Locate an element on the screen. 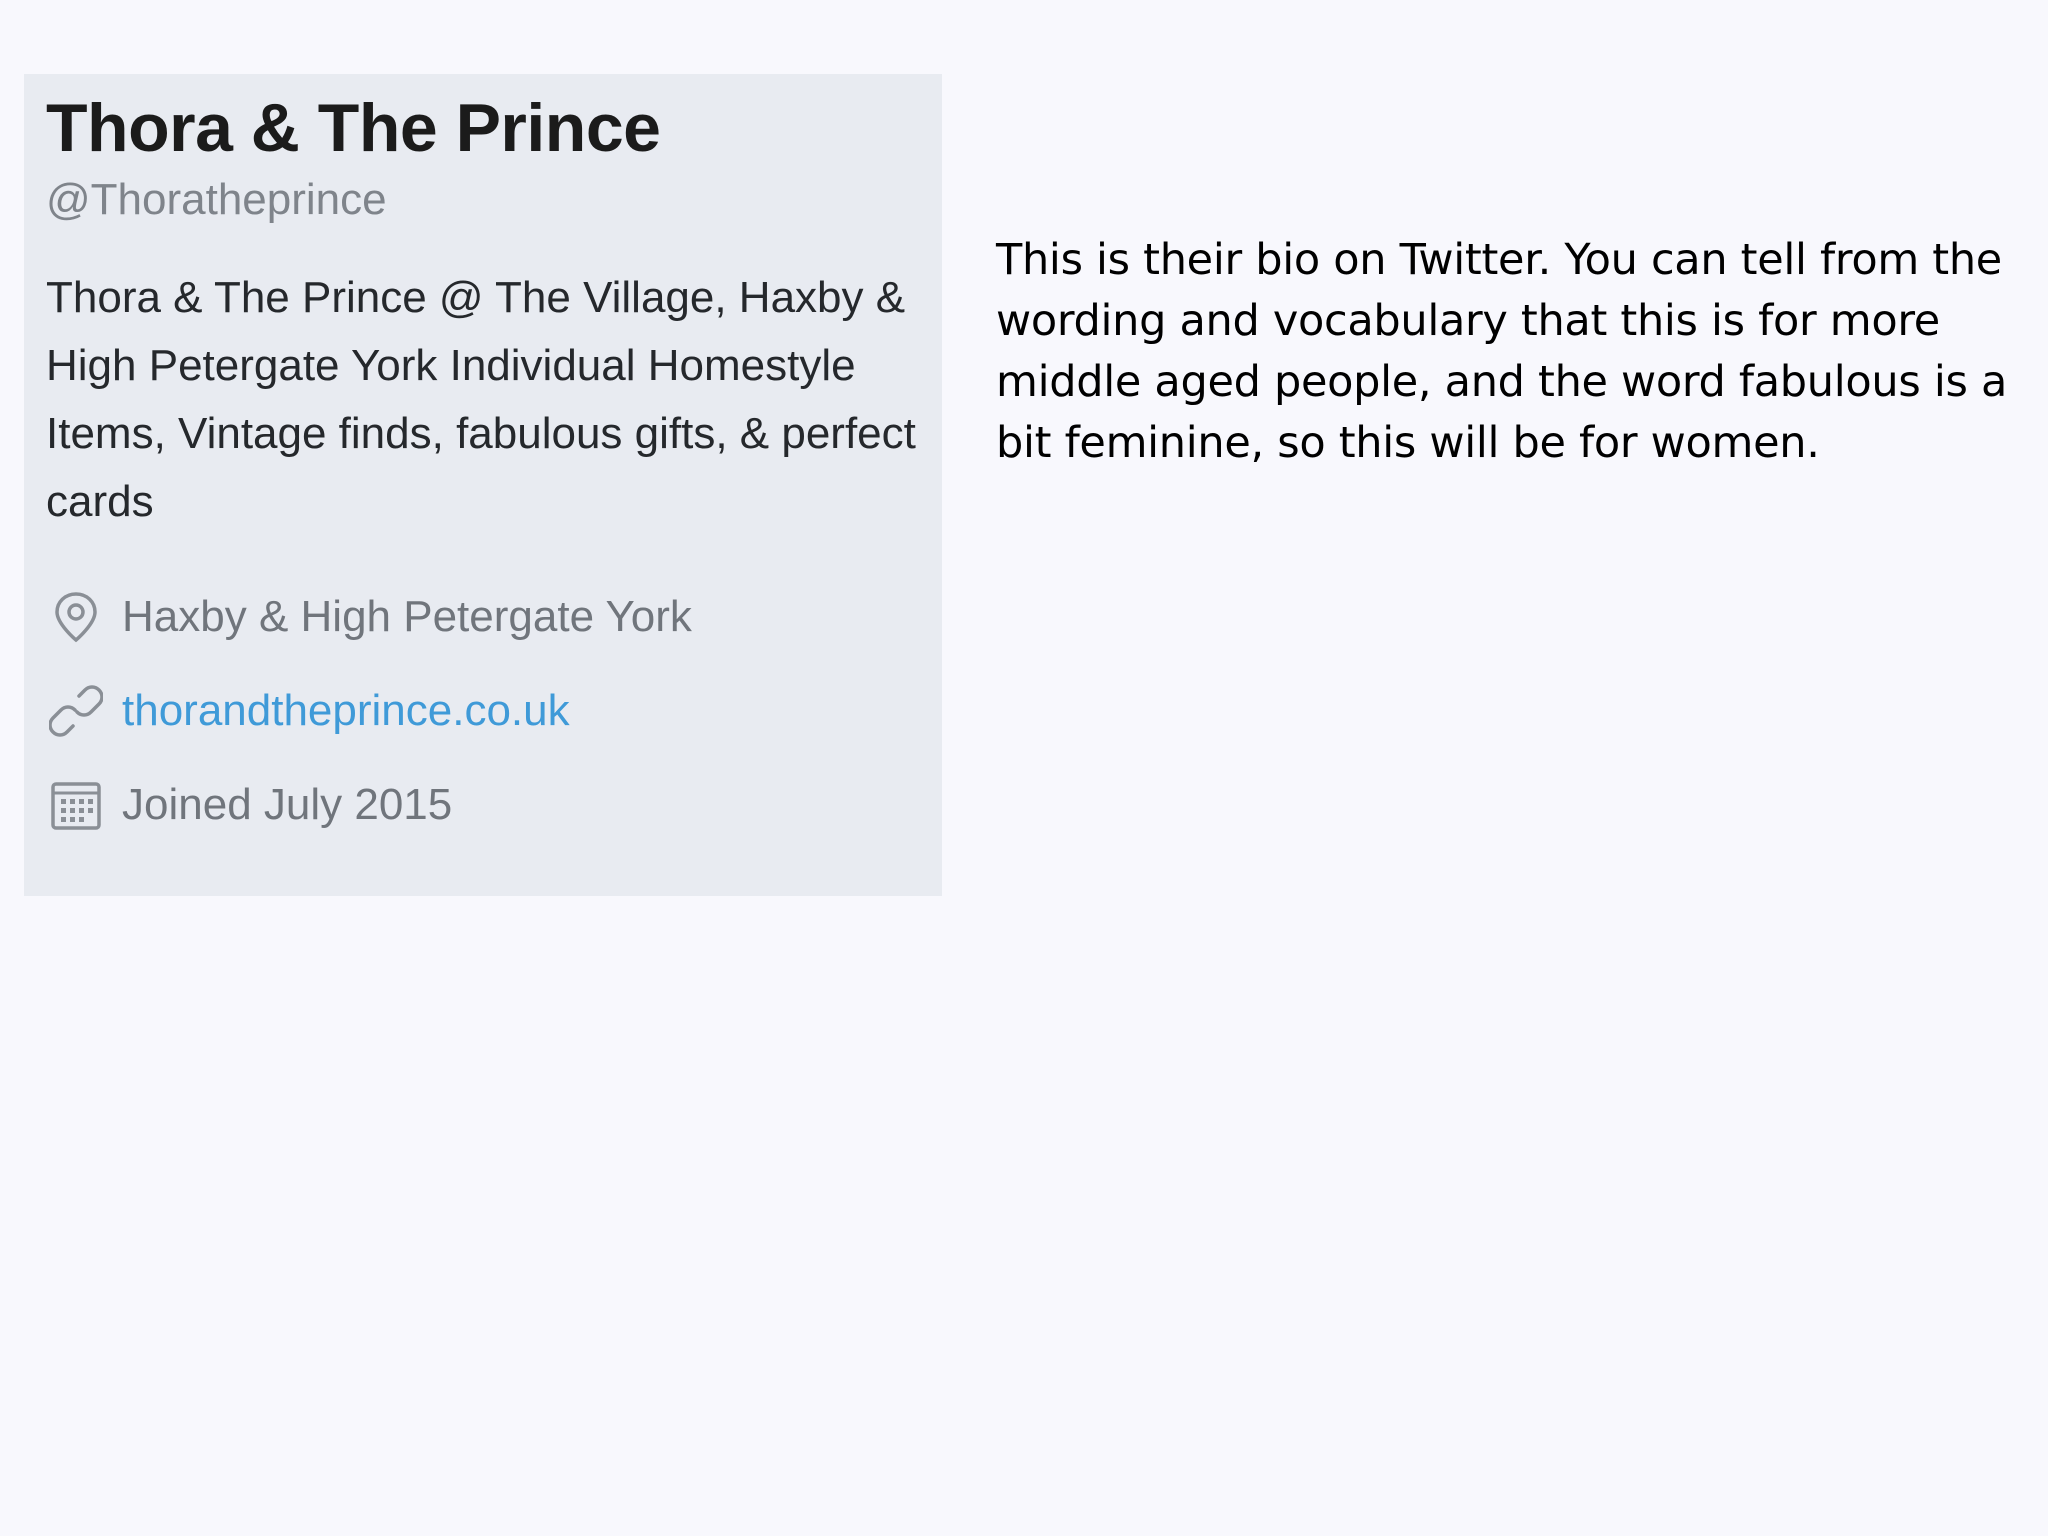  link-icon is located at coordinates (76, 711).